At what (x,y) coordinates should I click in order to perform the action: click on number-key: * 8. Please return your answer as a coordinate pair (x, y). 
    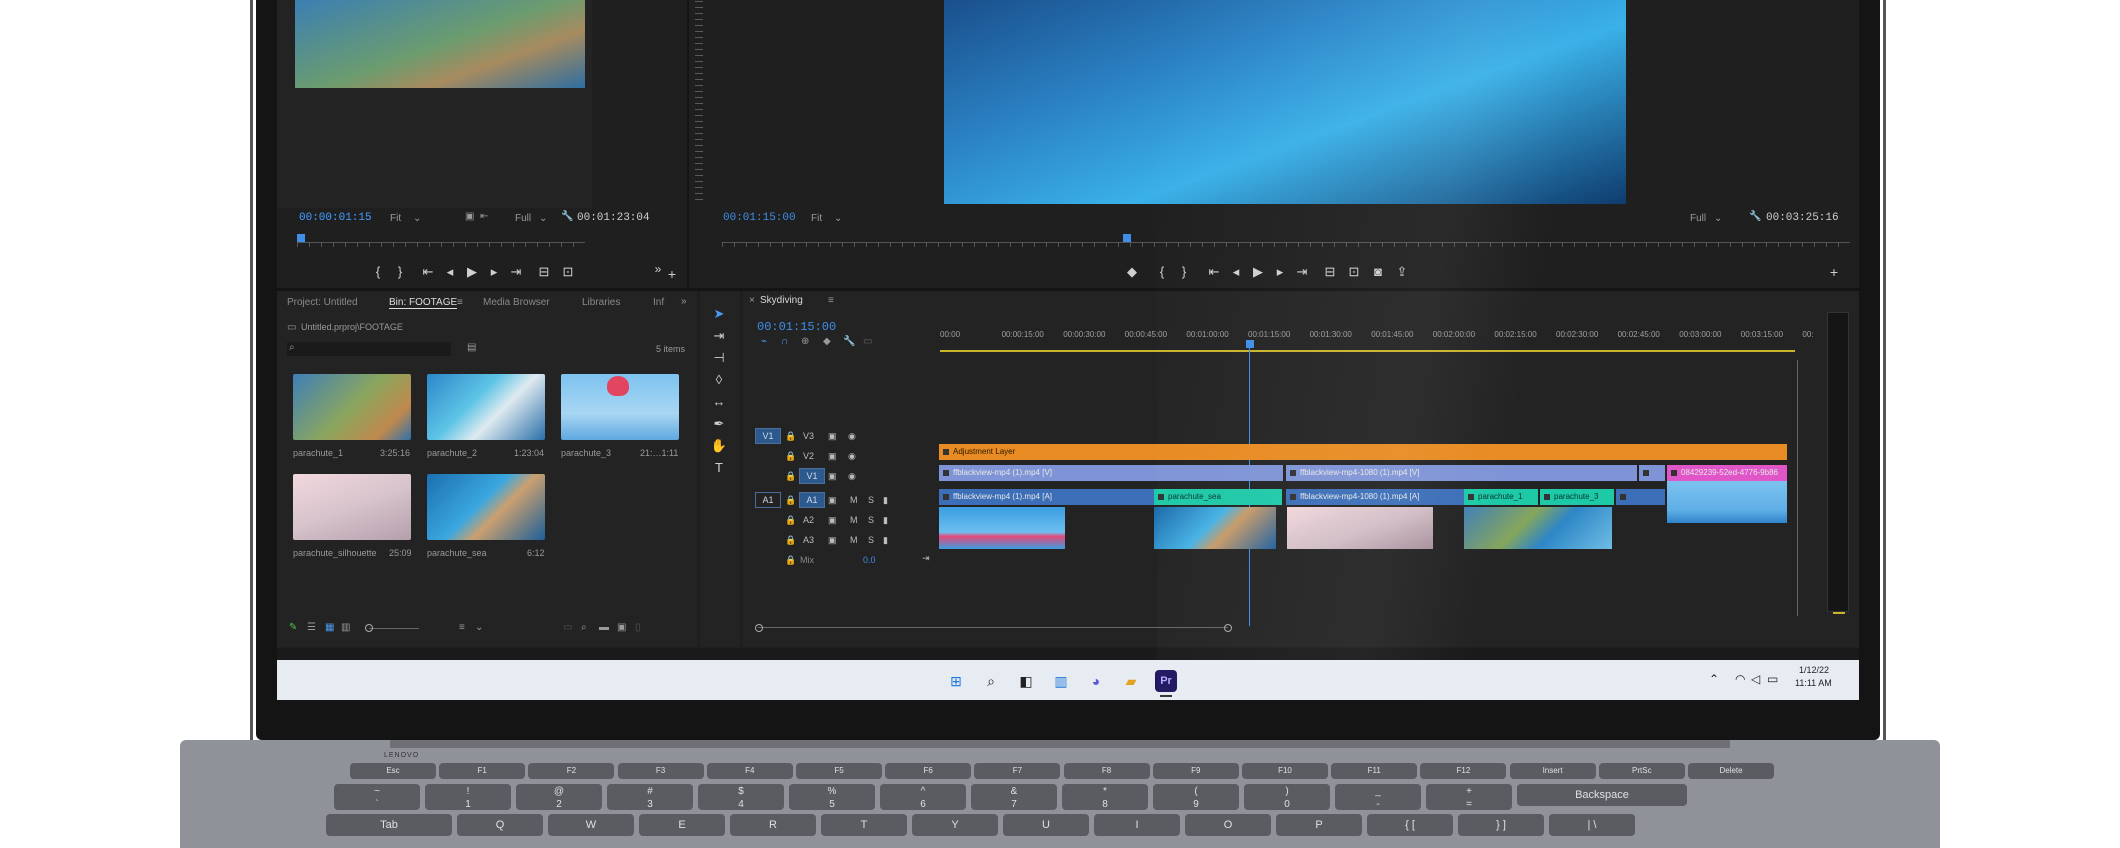
    Looking at the image, I should click on (1105, 797).